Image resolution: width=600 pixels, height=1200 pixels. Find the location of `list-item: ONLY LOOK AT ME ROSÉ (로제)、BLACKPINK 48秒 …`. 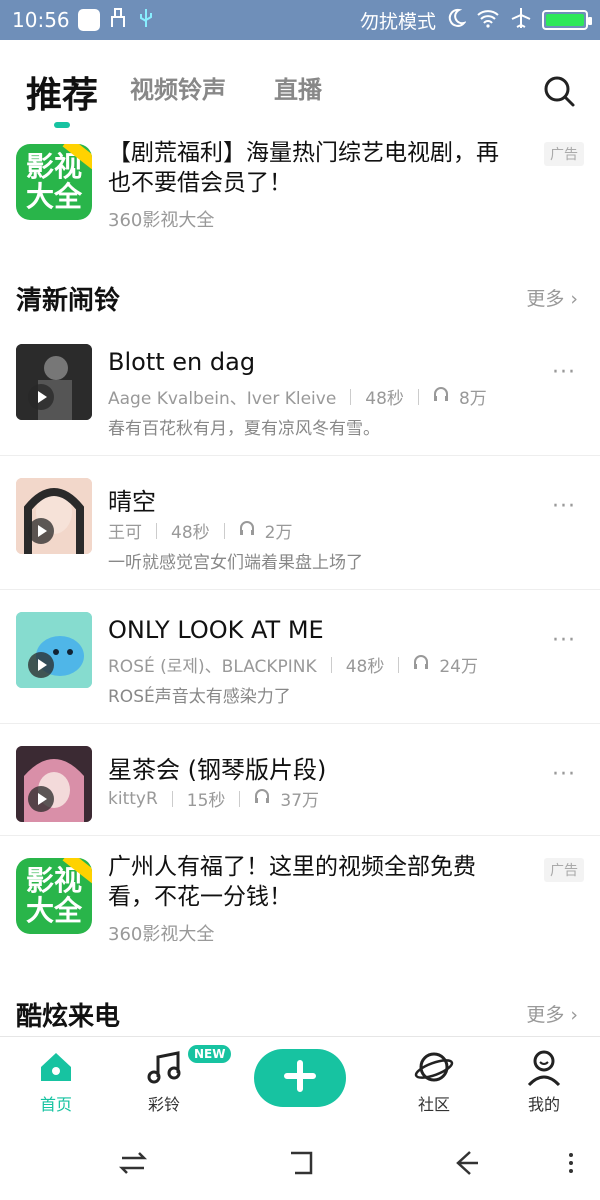

list-item: ONLY LOOK AT ME ROSÉ (로제)、BLACKPINK 48秒 … is located at coordinates (300, 658).